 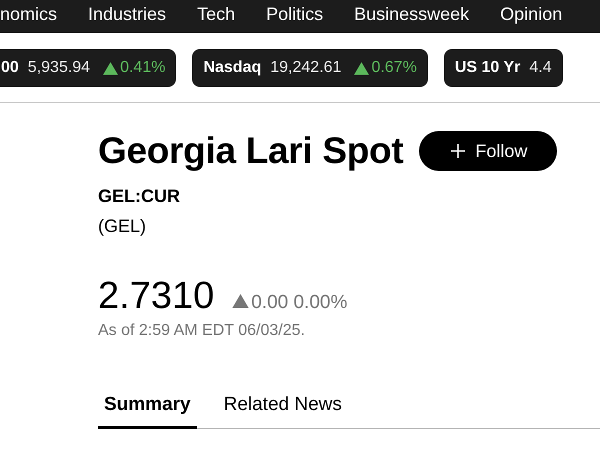 What do you see at coordinates (202, 331) in the screenshot?
I see `timestamp: As of 2:59 AM EDT 06/03/25.` at bounding box center [202, 331].